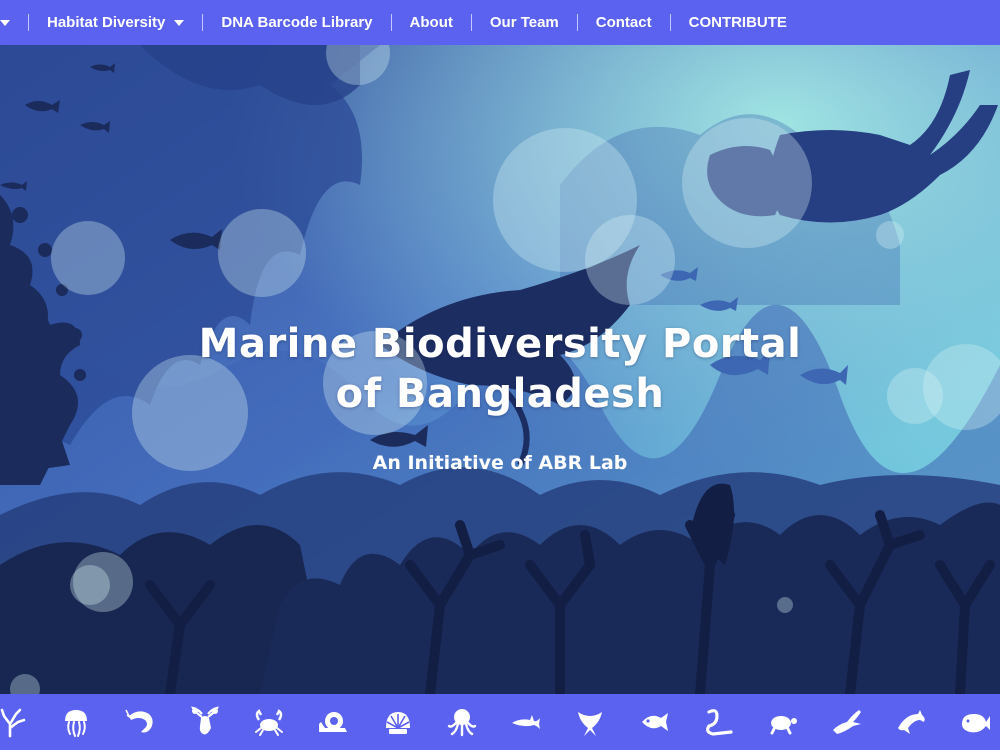 The width and height of the screenshot is (1000, 750). I want to click on category-icon-bar, so click(500, 722).